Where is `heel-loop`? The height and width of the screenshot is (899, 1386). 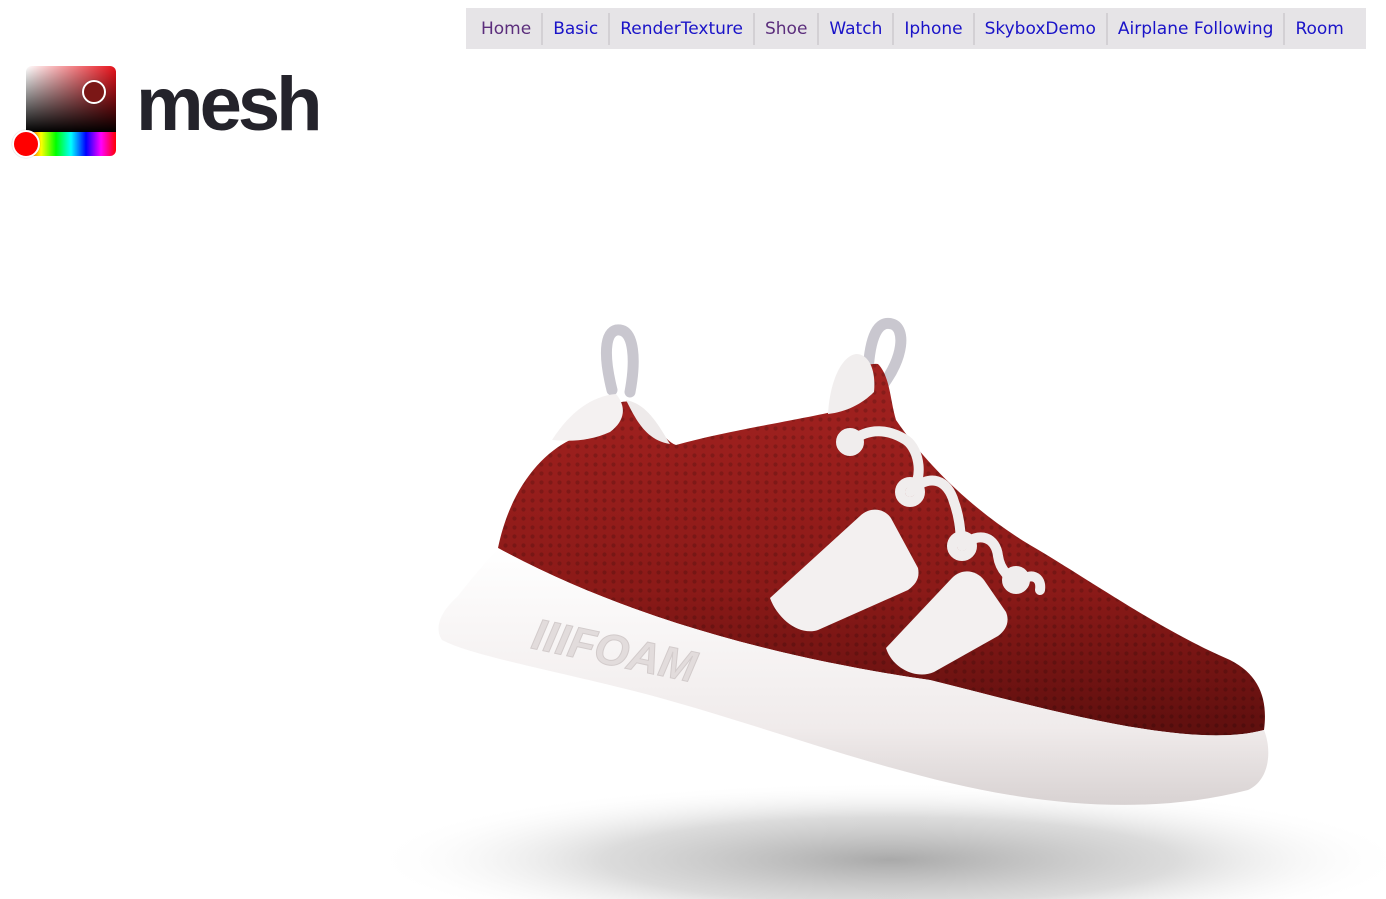 heel-loop is located at coordinates (620, 361).